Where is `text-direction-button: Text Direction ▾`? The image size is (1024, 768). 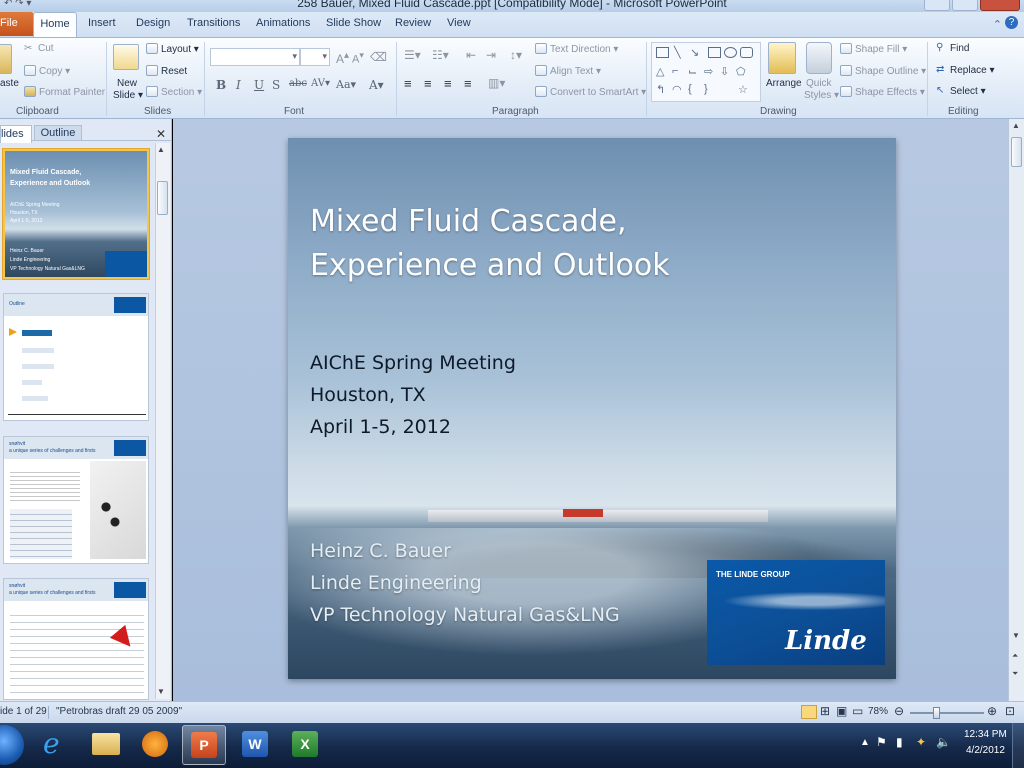 text-direction-button: Text Direction ▾ is located at coordinates (576, 49).